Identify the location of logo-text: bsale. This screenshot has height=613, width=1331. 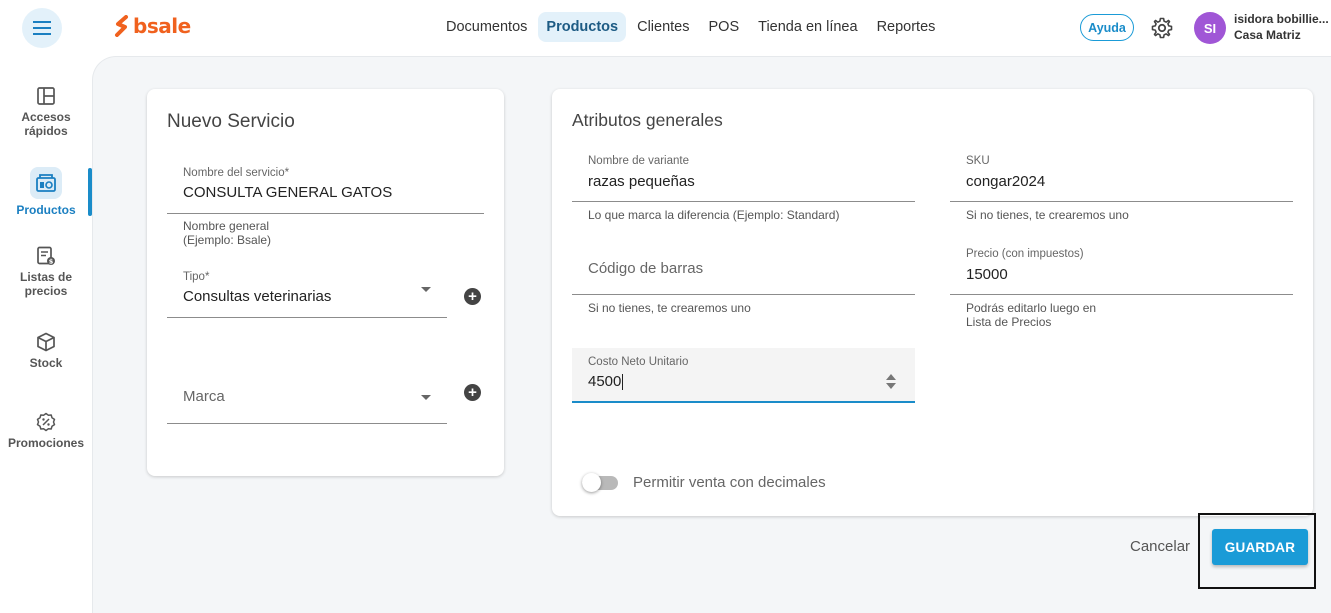
(162, 26).